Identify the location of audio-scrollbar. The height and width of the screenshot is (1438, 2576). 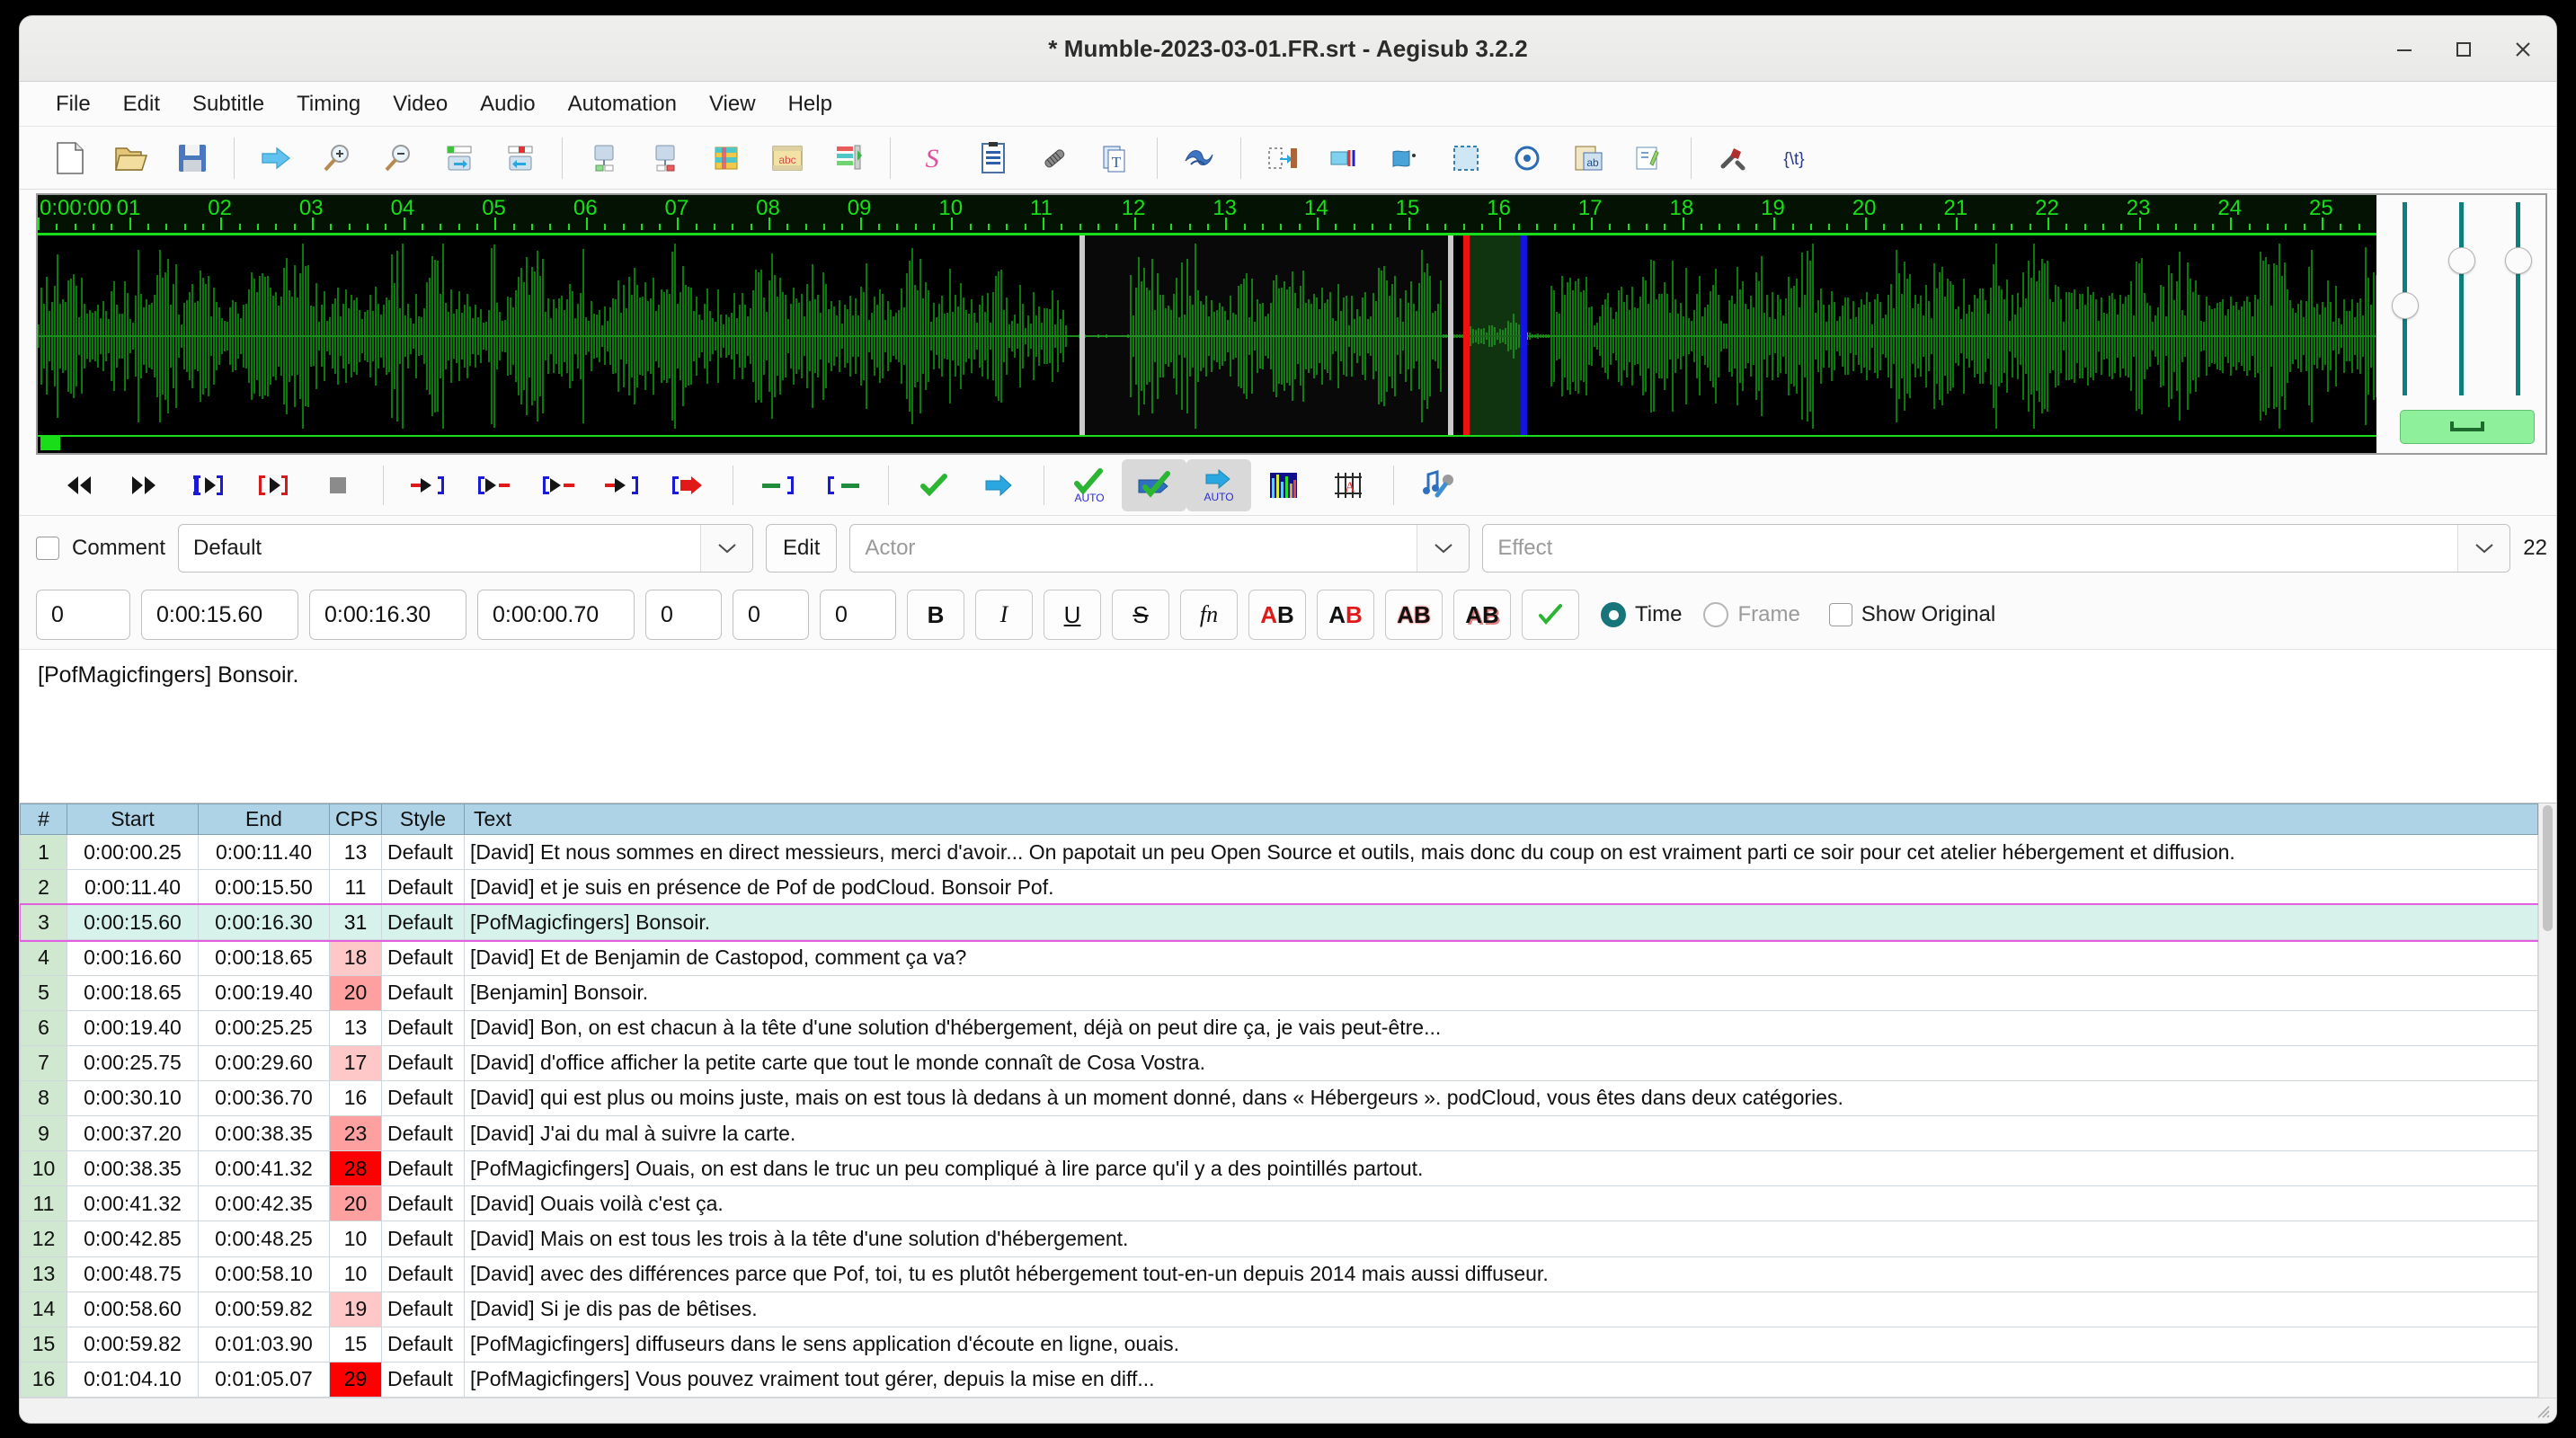
(1207, 444).